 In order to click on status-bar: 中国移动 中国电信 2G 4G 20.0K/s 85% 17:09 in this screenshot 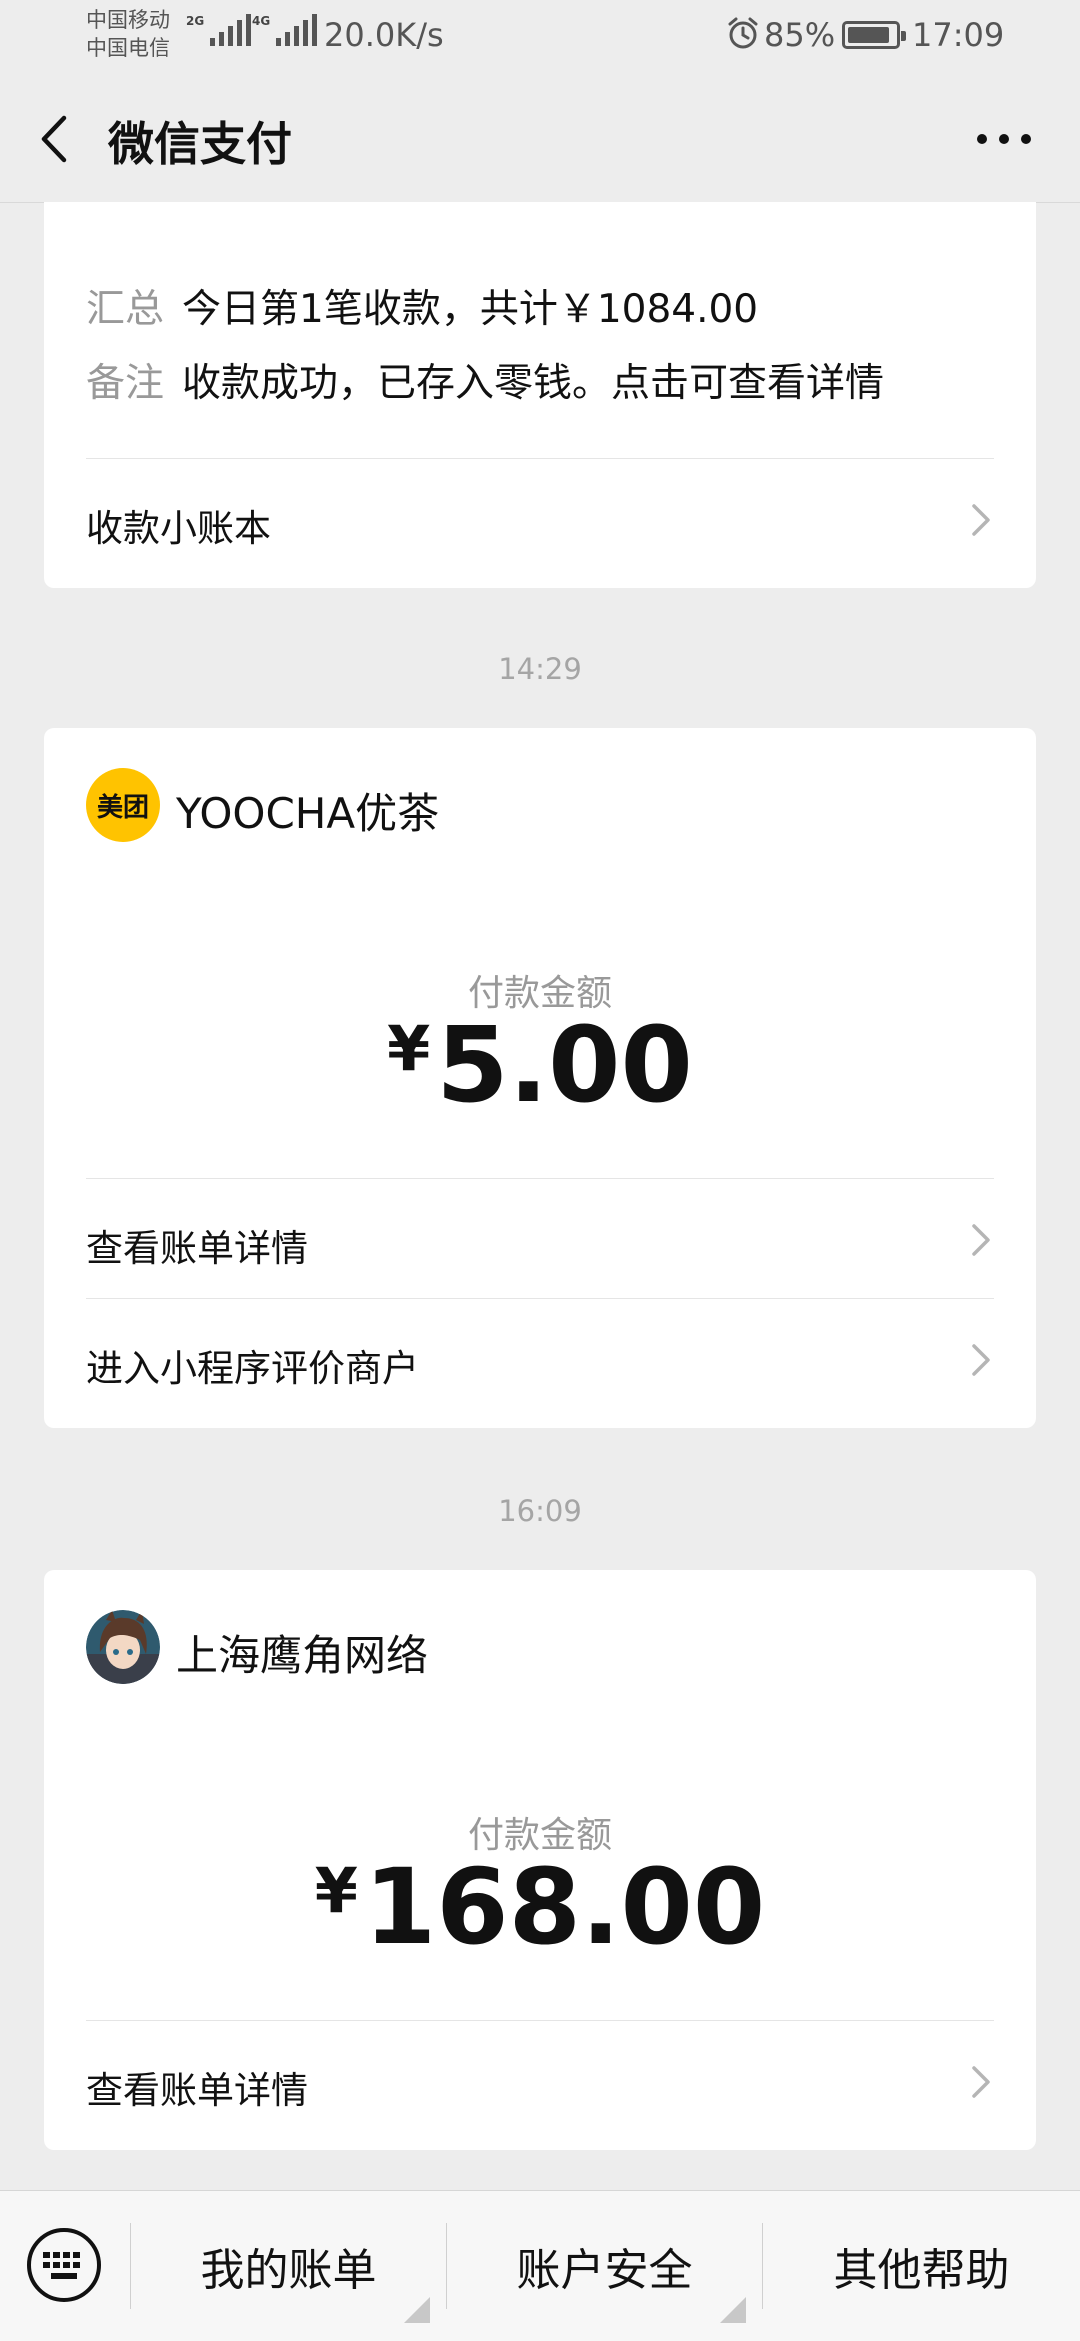, I will do `click(540, 36)`.